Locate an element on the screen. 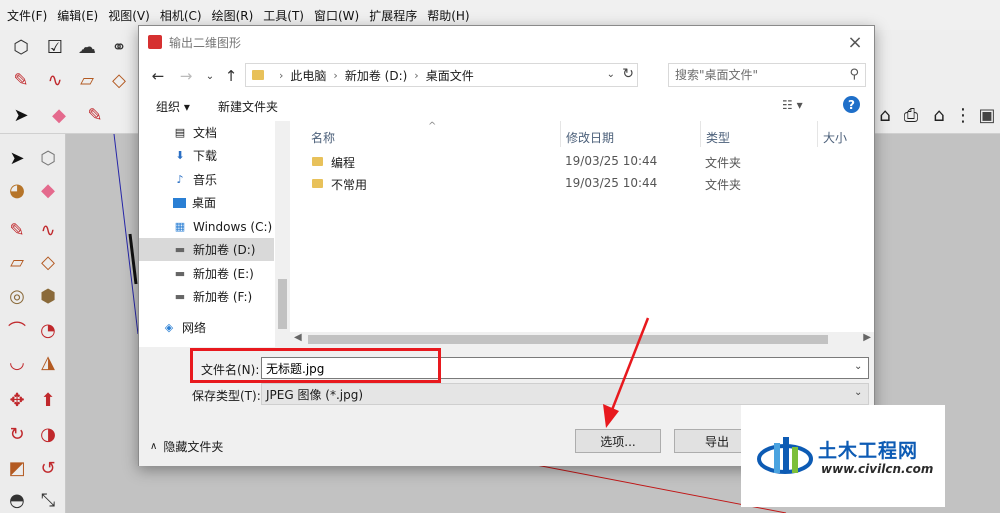  breadcrumb-desktop-files: 桌面文件 is located at coordinates (450, 75).